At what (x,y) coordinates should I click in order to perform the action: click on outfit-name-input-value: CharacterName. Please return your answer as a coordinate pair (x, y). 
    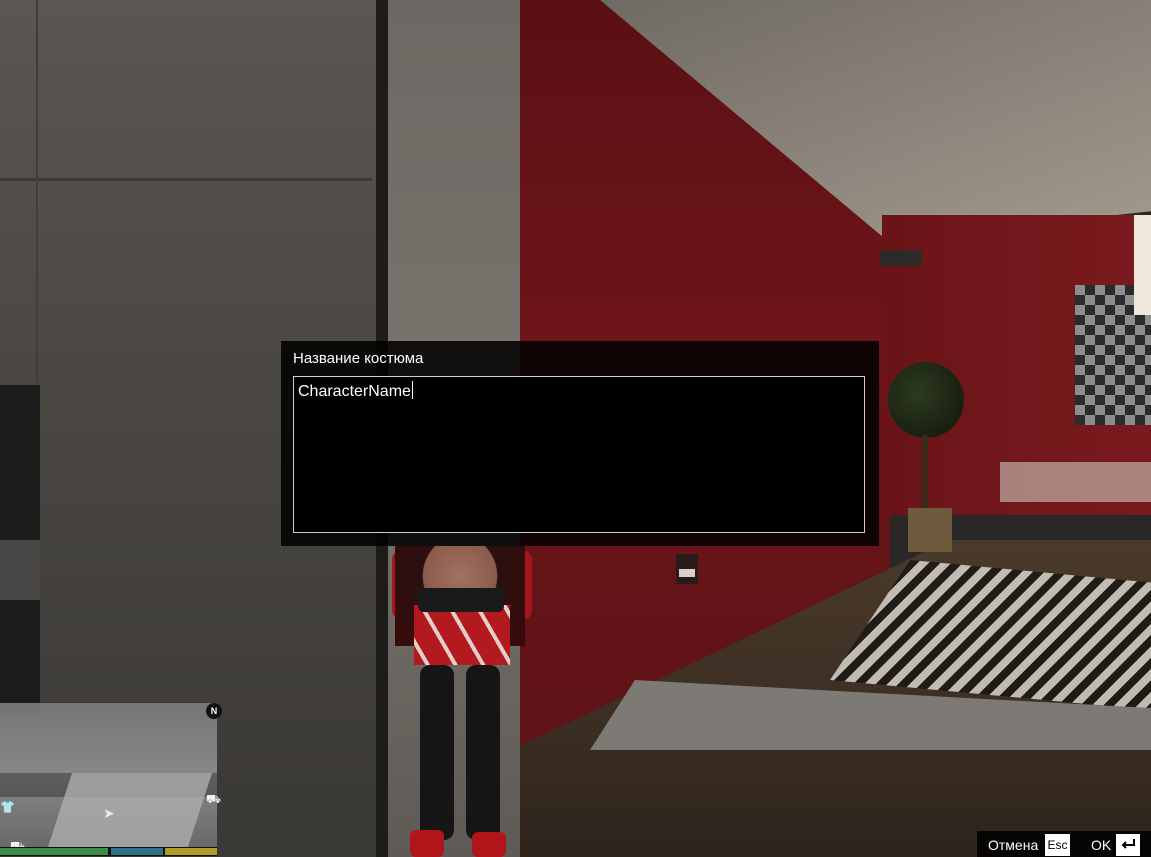
    Looking at the image, I should click on (355, 390).